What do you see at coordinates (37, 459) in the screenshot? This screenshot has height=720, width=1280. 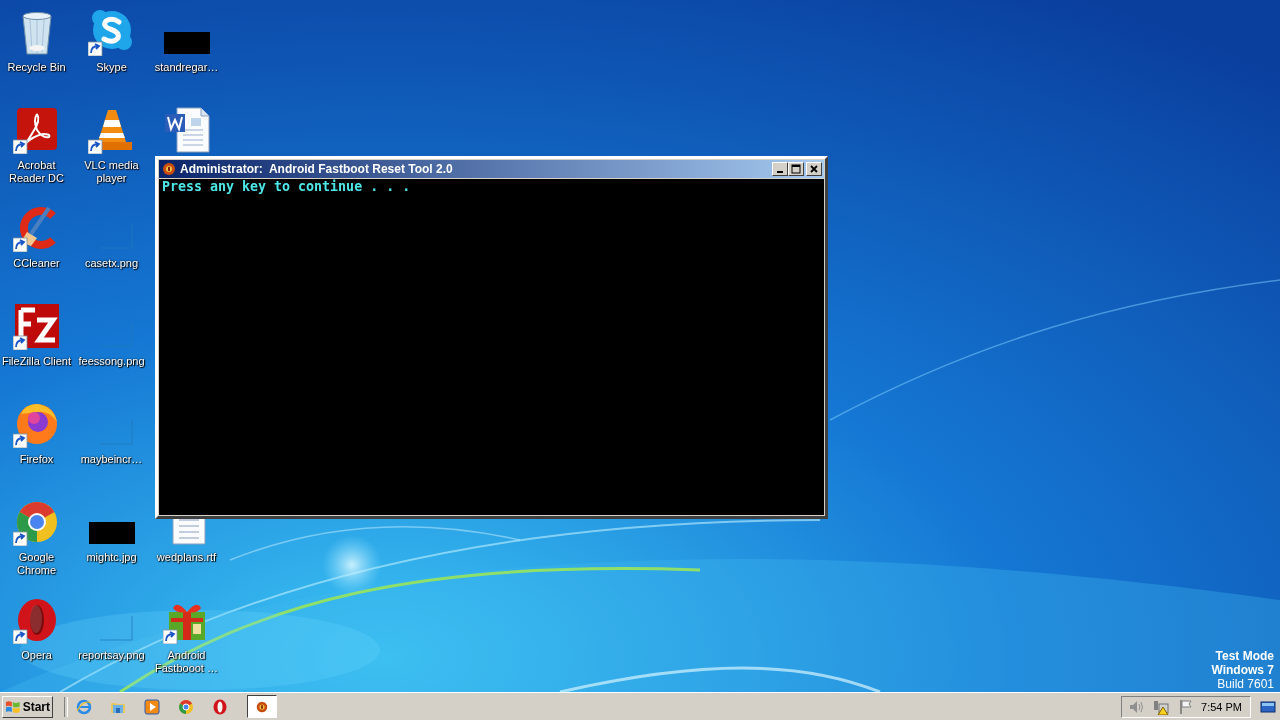 I see `icon-label: Firefox` at bounding box center [37, 459].